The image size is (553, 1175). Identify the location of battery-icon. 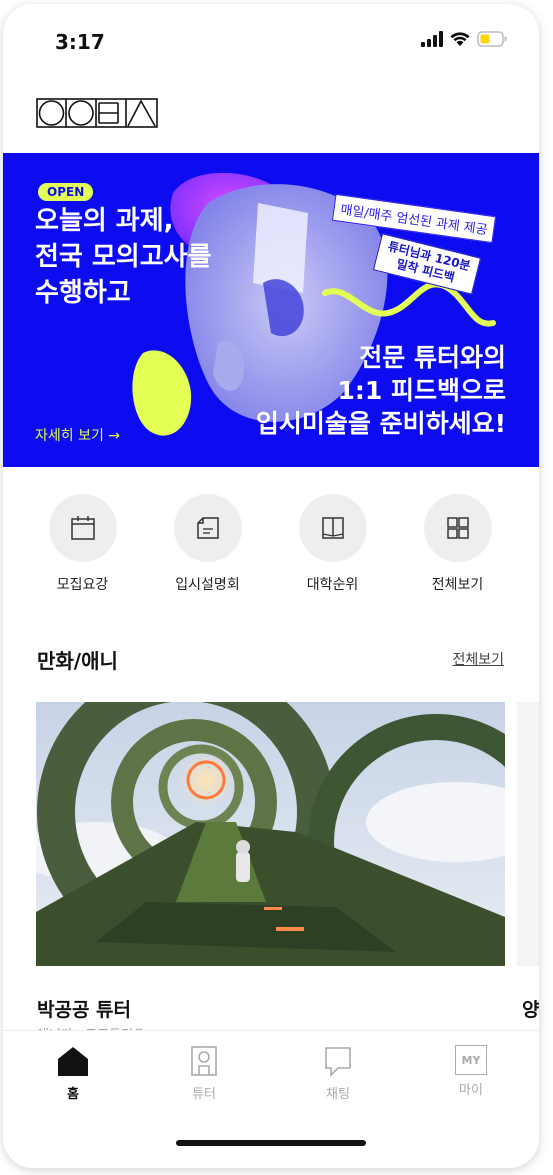
(492, 39).